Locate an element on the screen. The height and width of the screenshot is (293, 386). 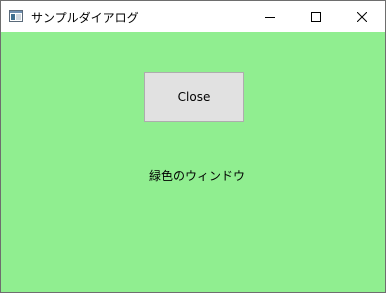
close-icon is located at coordinates (362, 16).